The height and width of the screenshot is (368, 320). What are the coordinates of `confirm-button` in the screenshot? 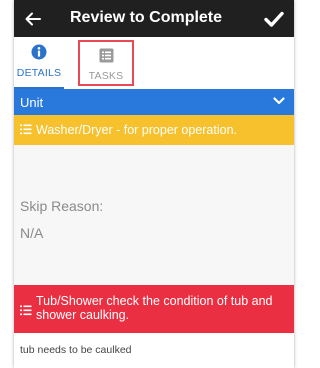 It's located at (274, 18).